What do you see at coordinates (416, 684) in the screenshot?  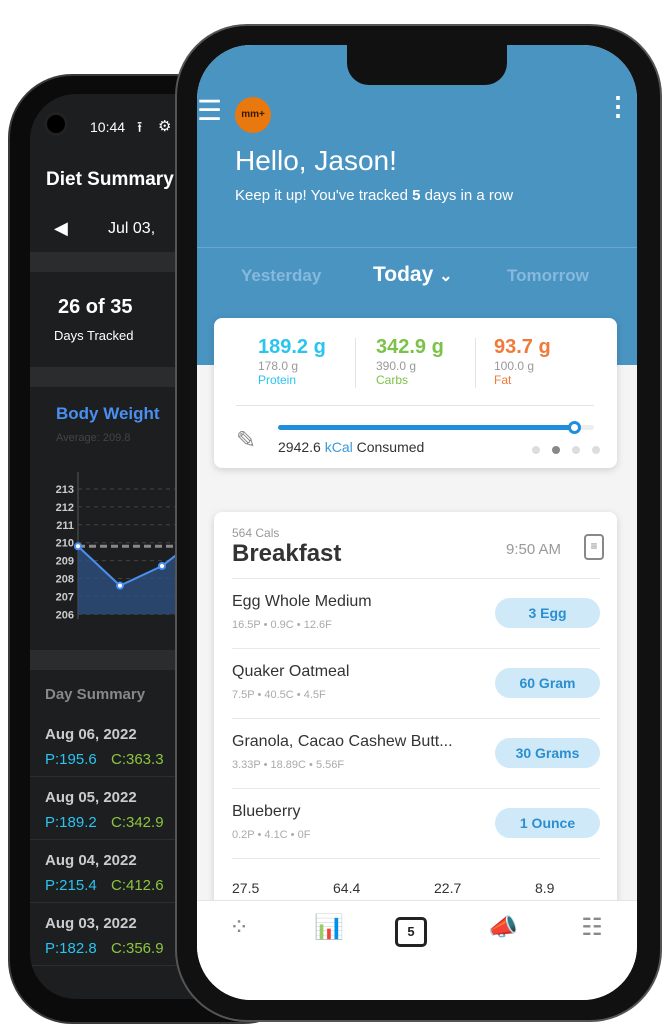 I see `food-item: Quaker Oatmeal 7.5P • 40.5C • 4.5F 60 Gram` at bounding box center [416, 684].